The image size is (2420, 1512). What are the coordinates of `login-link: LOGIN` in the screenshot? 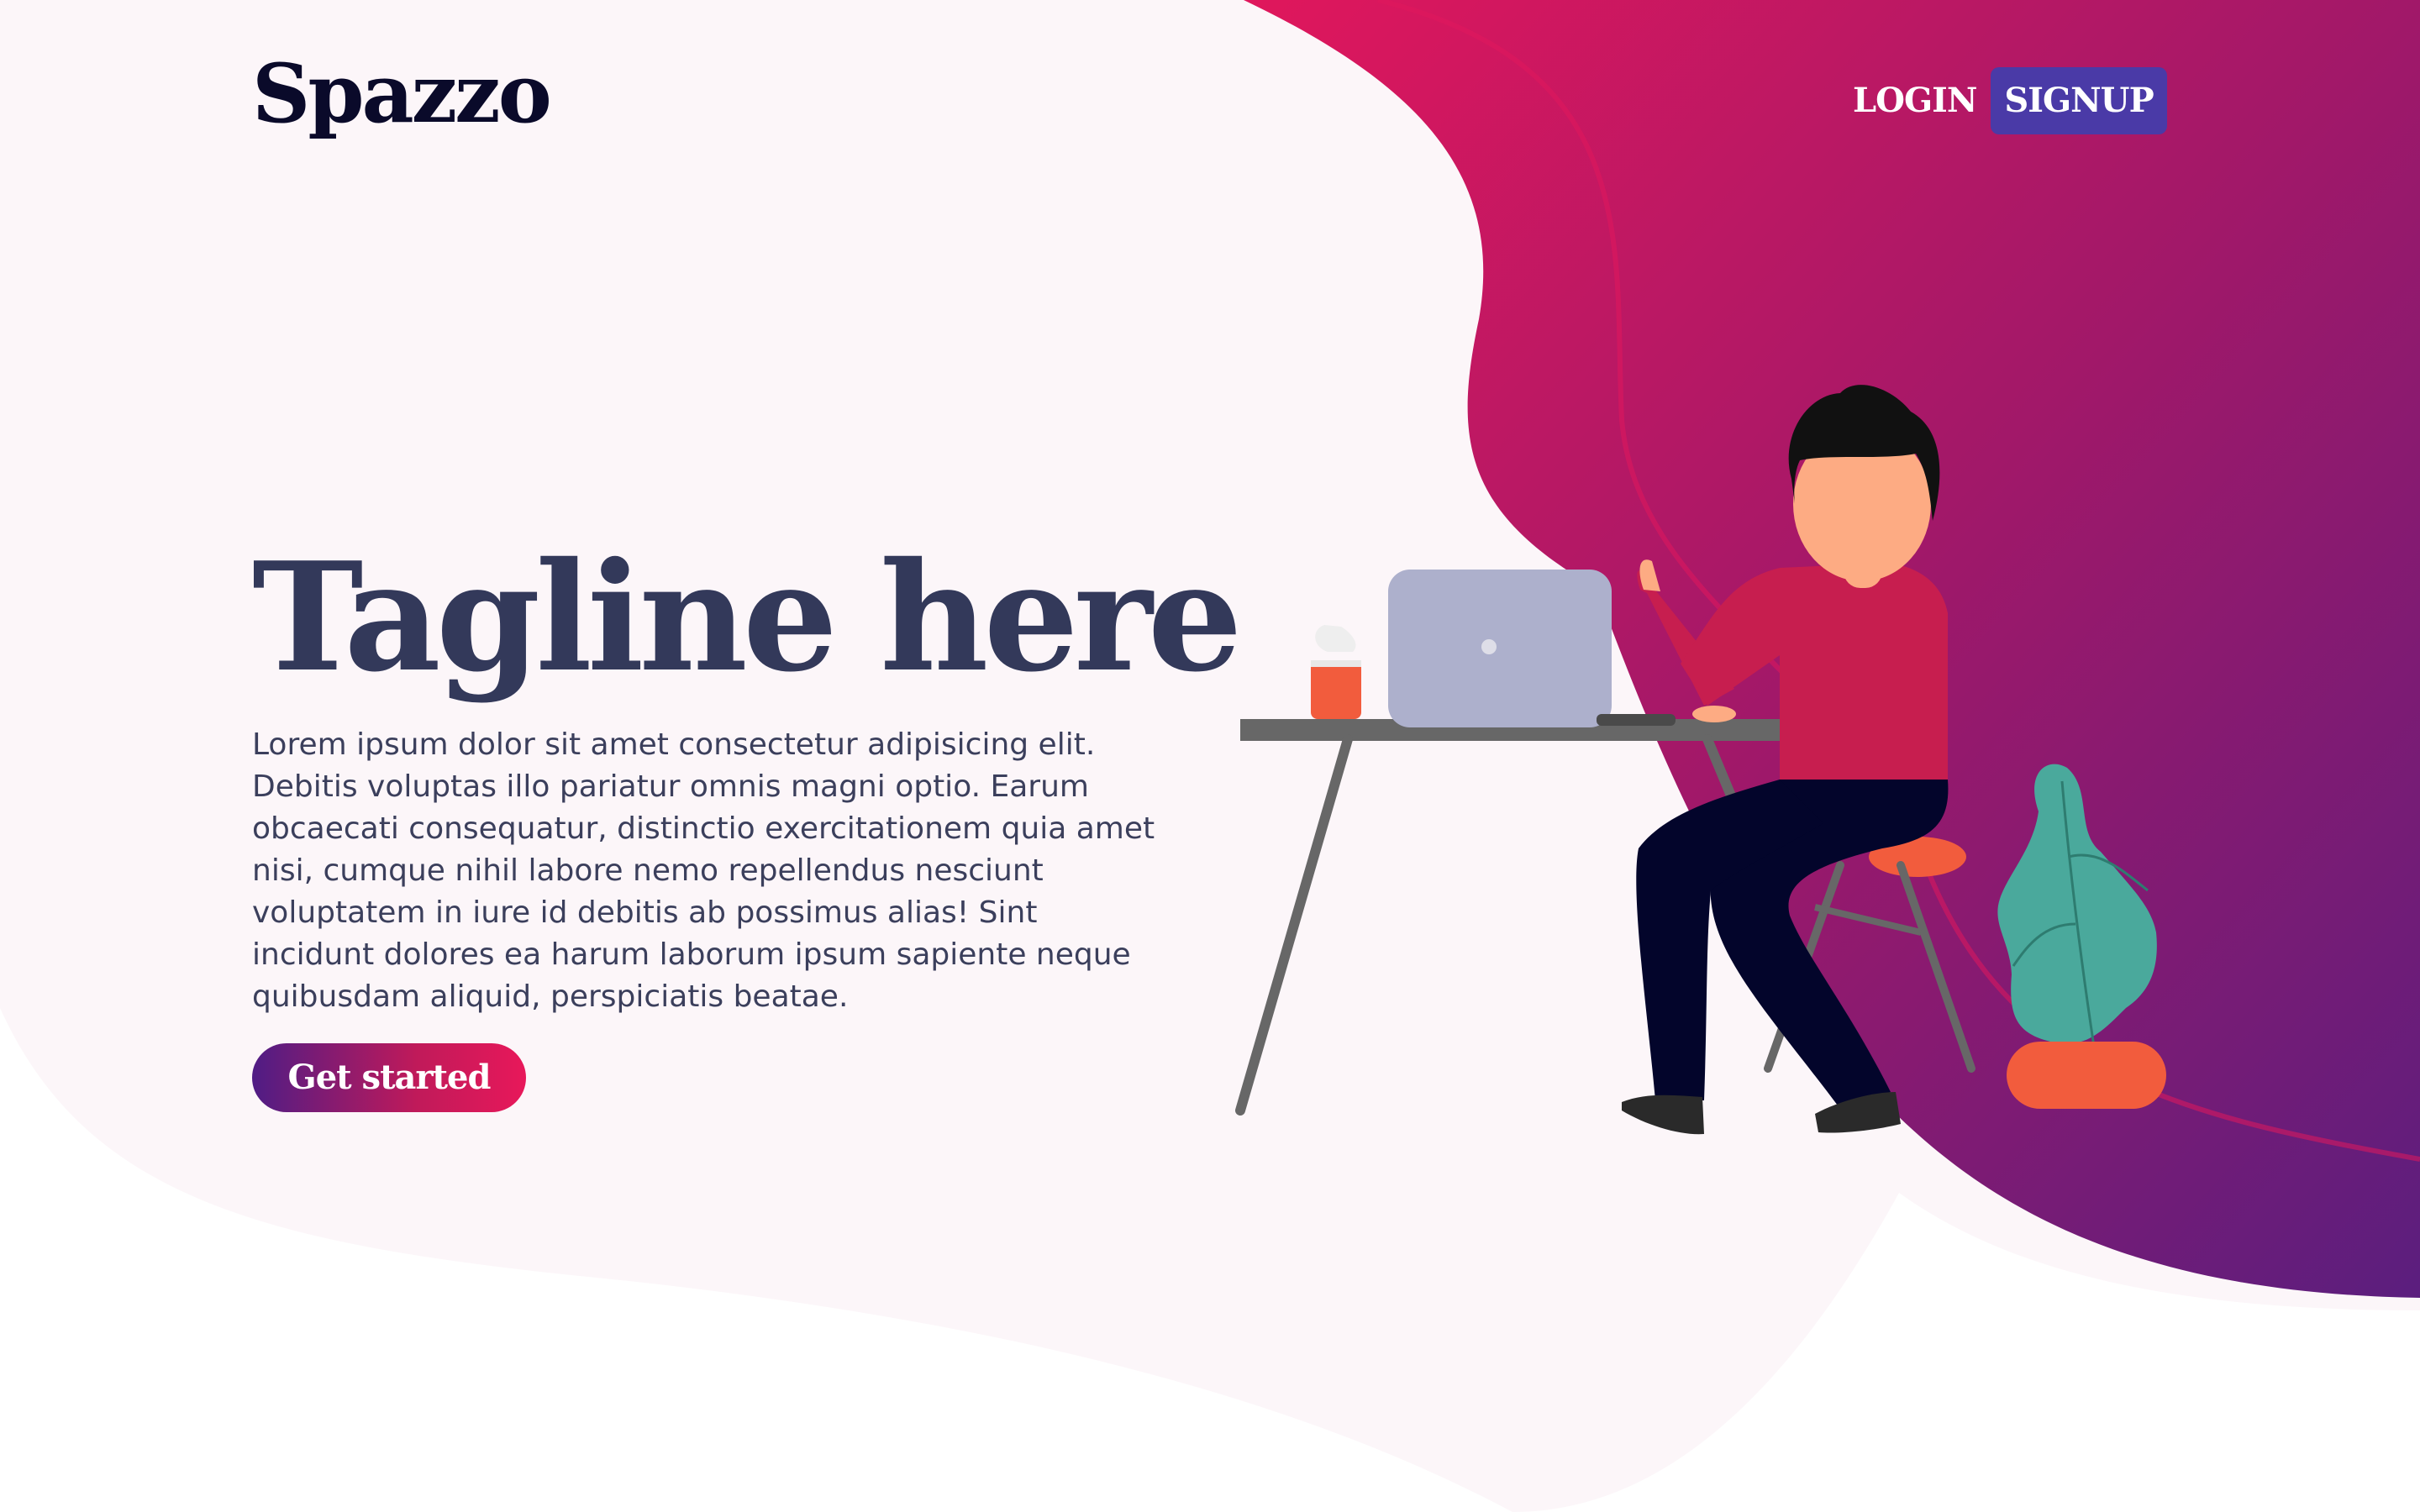 It's located at (1915, 100).